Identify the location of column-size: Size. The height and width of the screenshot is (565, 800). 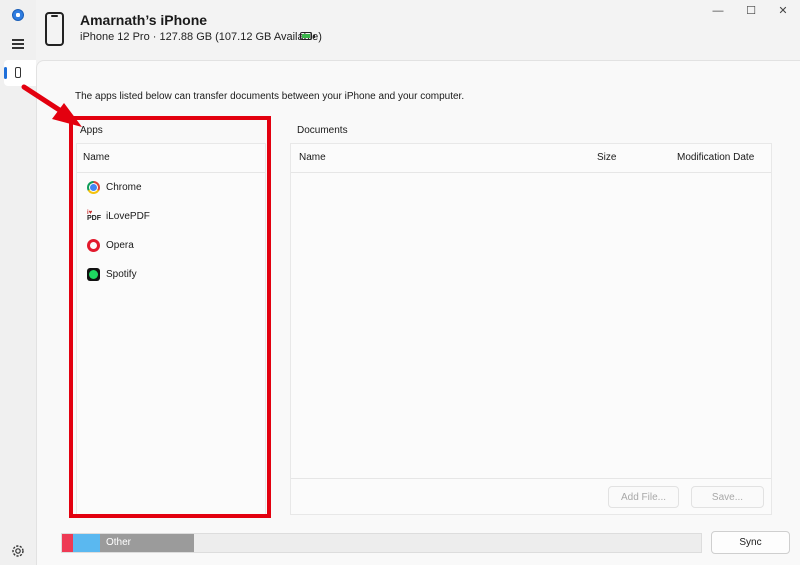
(606, 158).